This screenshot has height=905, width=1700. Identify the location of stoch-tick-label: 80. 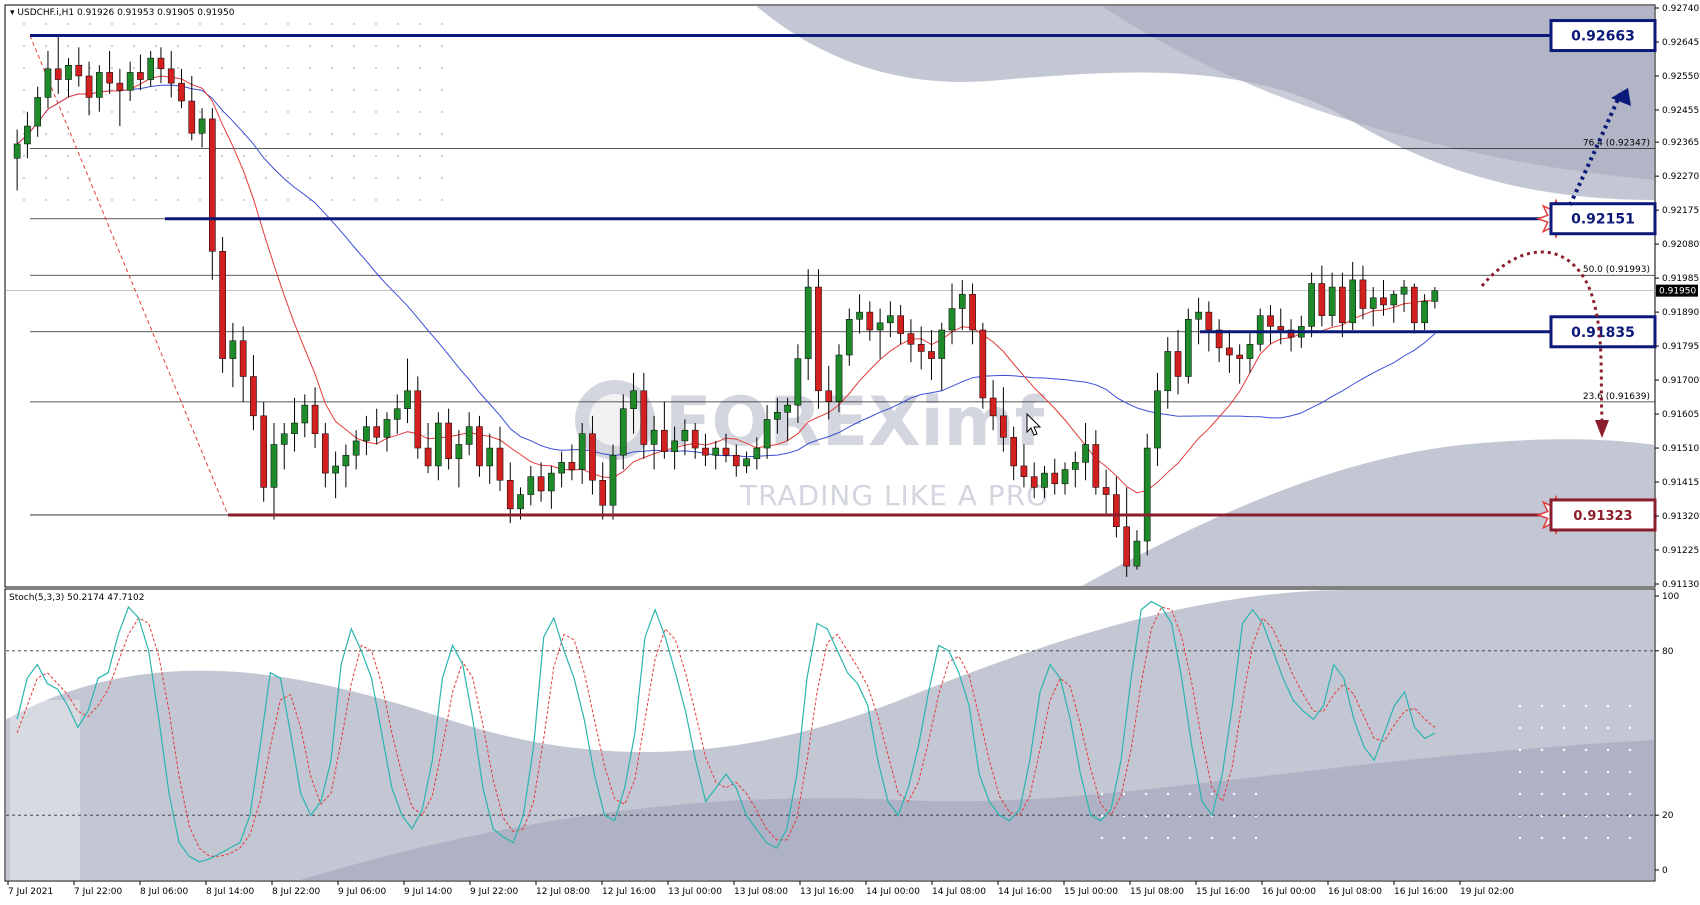
(1668, 652).